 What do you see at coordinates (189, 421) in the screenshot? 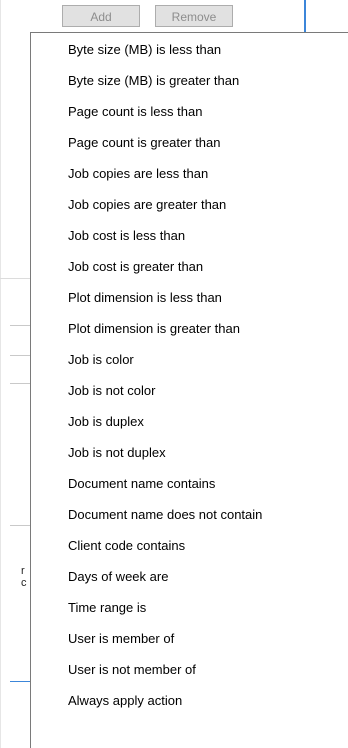
I see `menu-item-job-is-duplex: Job is duplex` at bounding box center [189, 421].